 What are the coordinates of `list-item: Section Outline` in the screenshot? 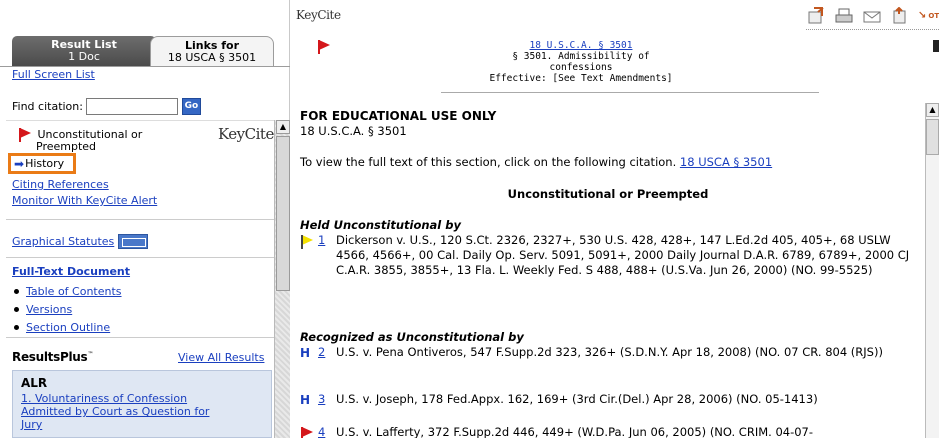 It's located at (68, 327).